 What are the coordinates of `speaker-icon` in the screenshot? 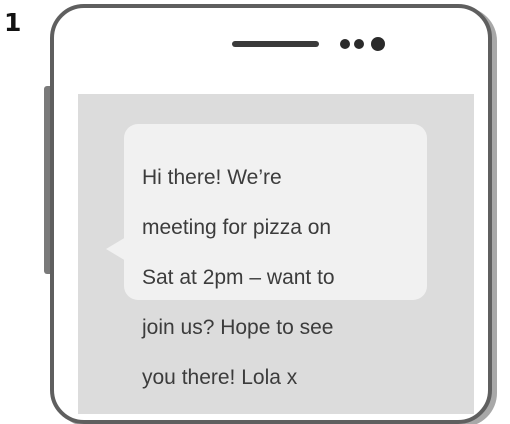 It's located at (275, 44).